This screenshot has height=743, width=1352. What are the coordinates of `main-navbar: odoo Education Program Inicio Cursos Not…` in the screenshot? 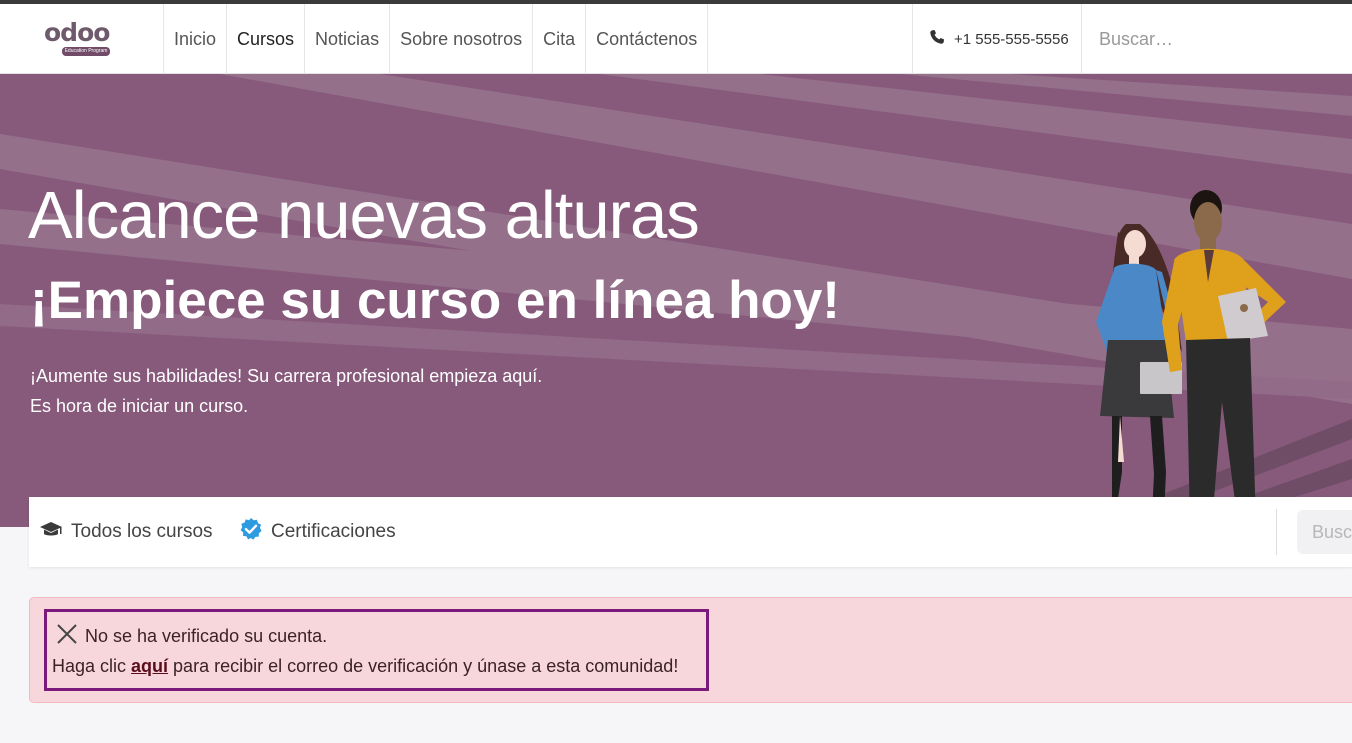 It's located at (676, 39).